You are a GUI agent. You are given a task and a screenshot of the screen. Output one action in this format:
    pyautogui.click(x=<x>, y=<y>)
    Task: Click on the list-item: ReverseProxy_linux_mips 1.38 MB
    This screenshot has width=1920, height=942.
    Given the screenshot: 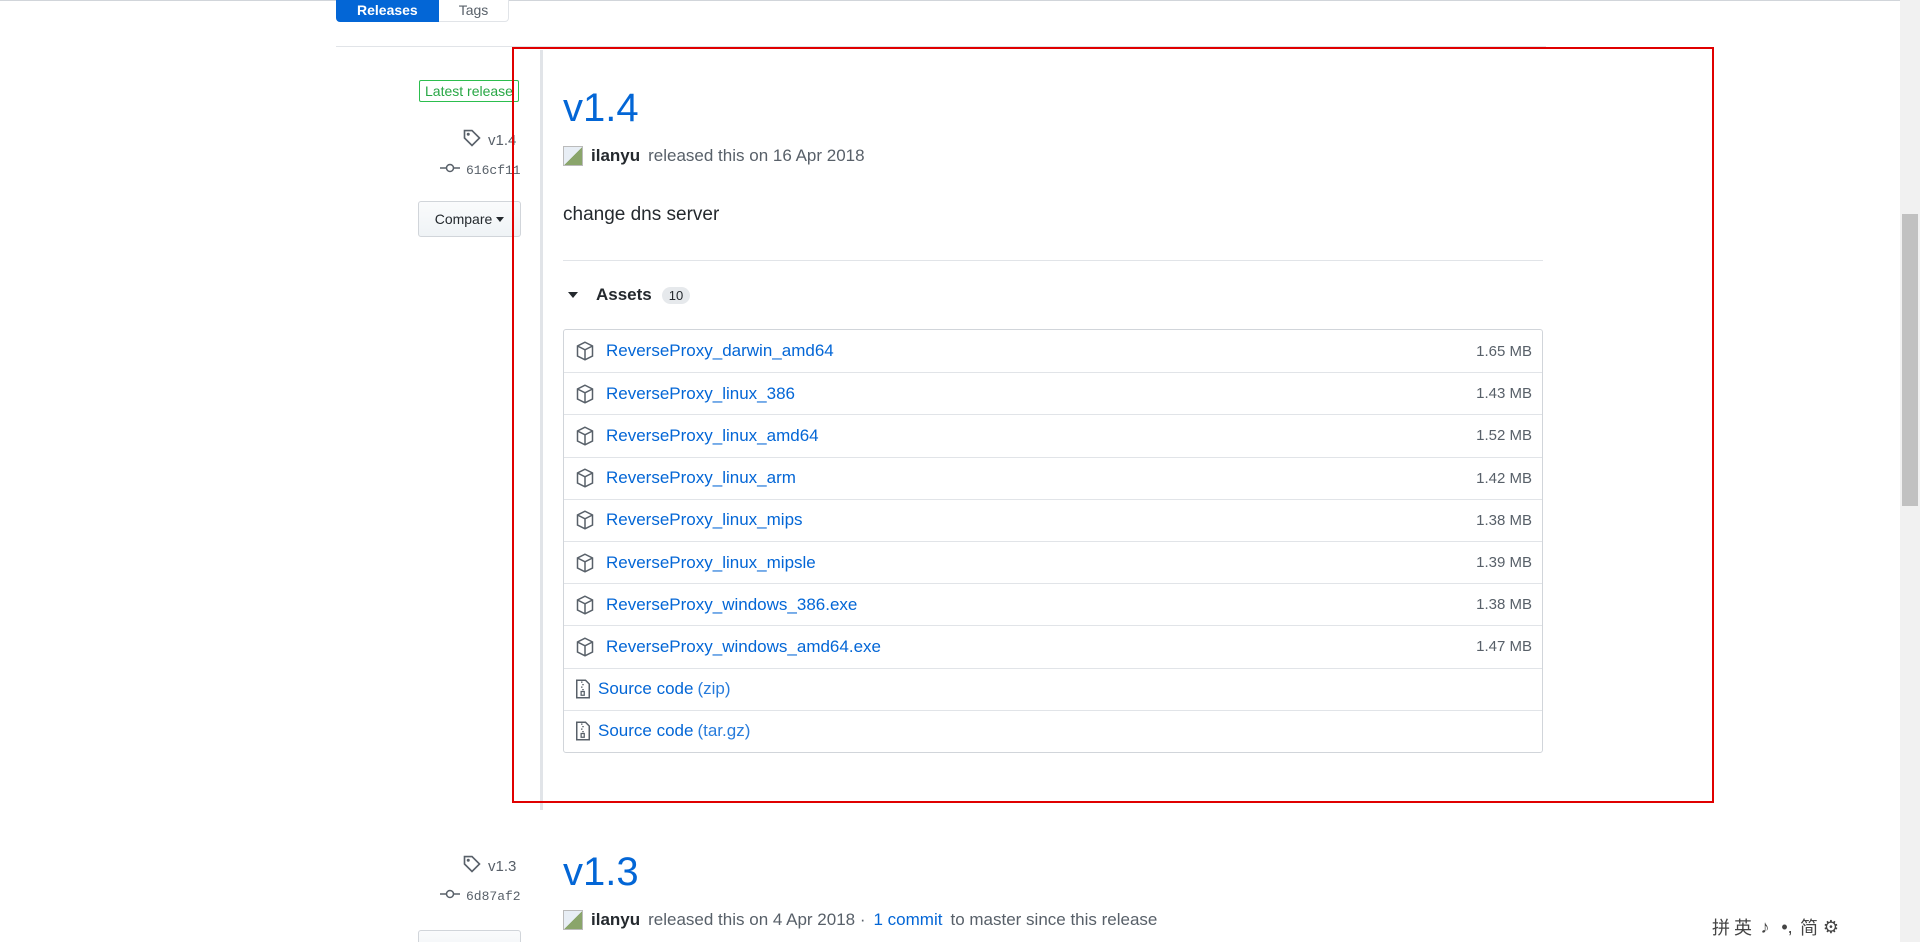 What is the action you would take?
    pyautogui.click(x=1053, y=519)
    